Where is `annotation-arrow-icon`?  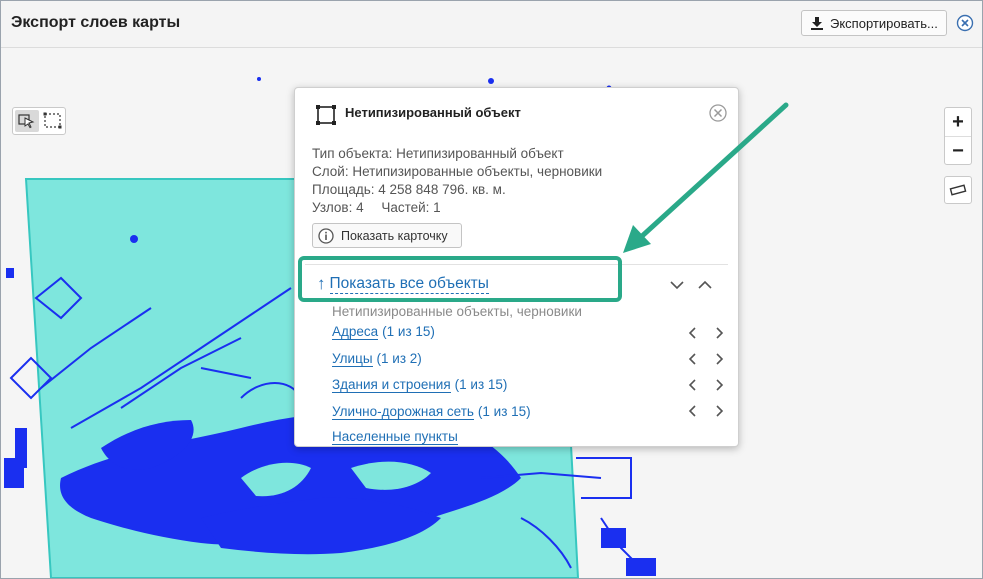 annotation-arrow-icon is located at coordinates (706, 177).